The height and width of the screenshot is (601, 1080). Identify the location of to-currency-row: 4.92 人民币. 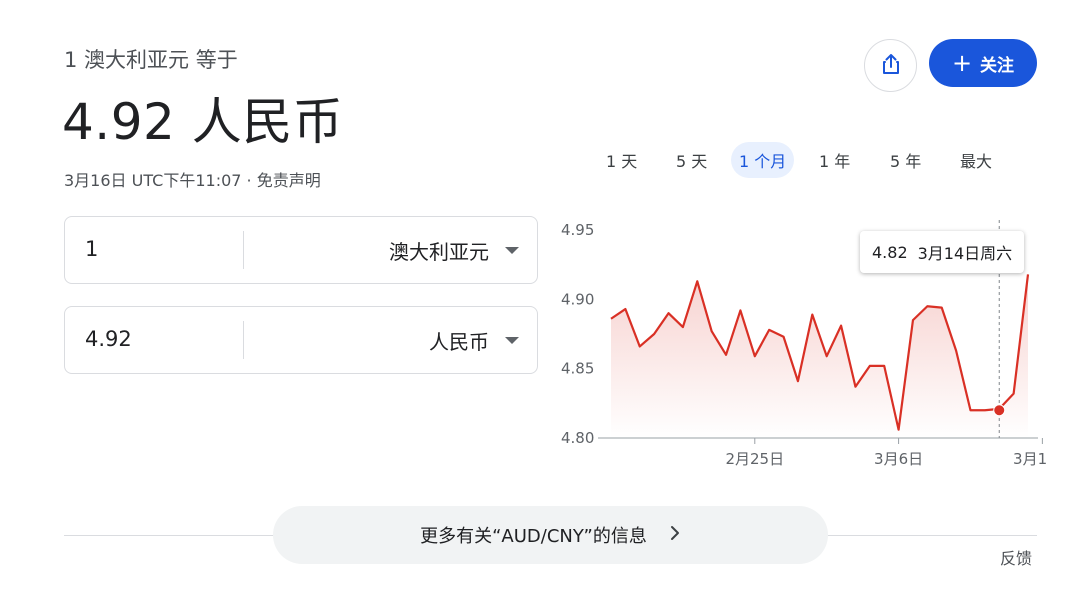
(301, 340).